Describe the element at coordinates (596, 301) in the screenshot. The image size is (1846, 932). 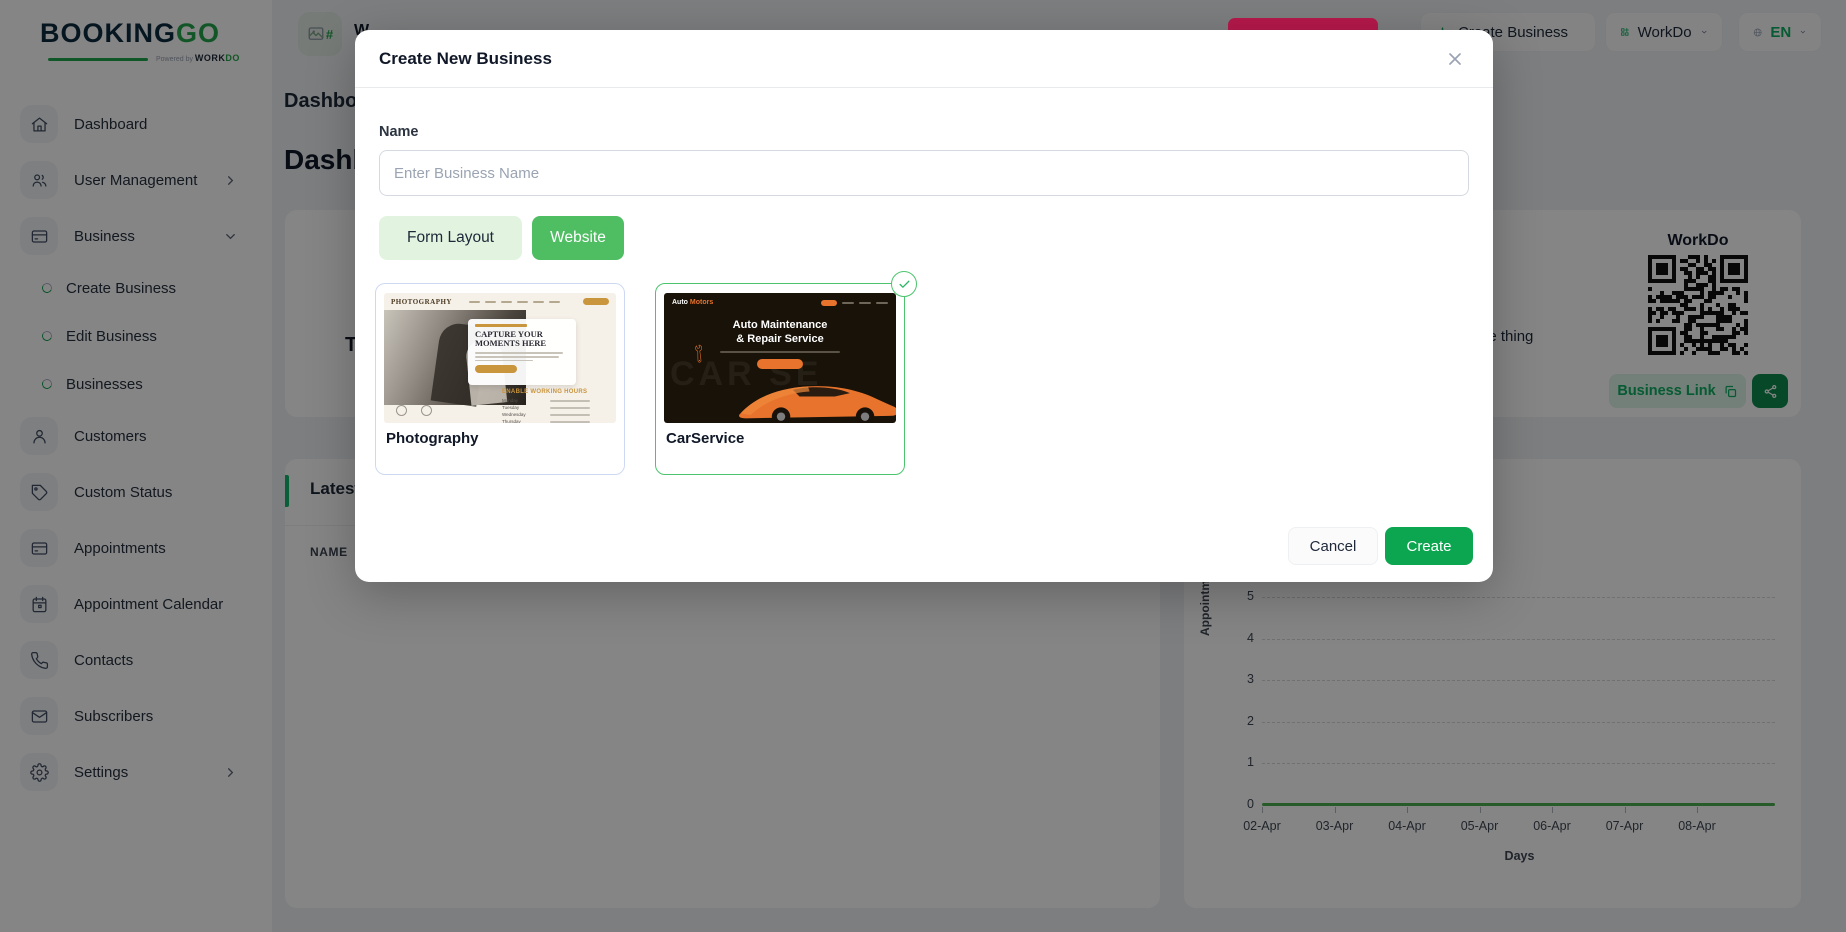
I see `thumb-cta-pill` at that location.